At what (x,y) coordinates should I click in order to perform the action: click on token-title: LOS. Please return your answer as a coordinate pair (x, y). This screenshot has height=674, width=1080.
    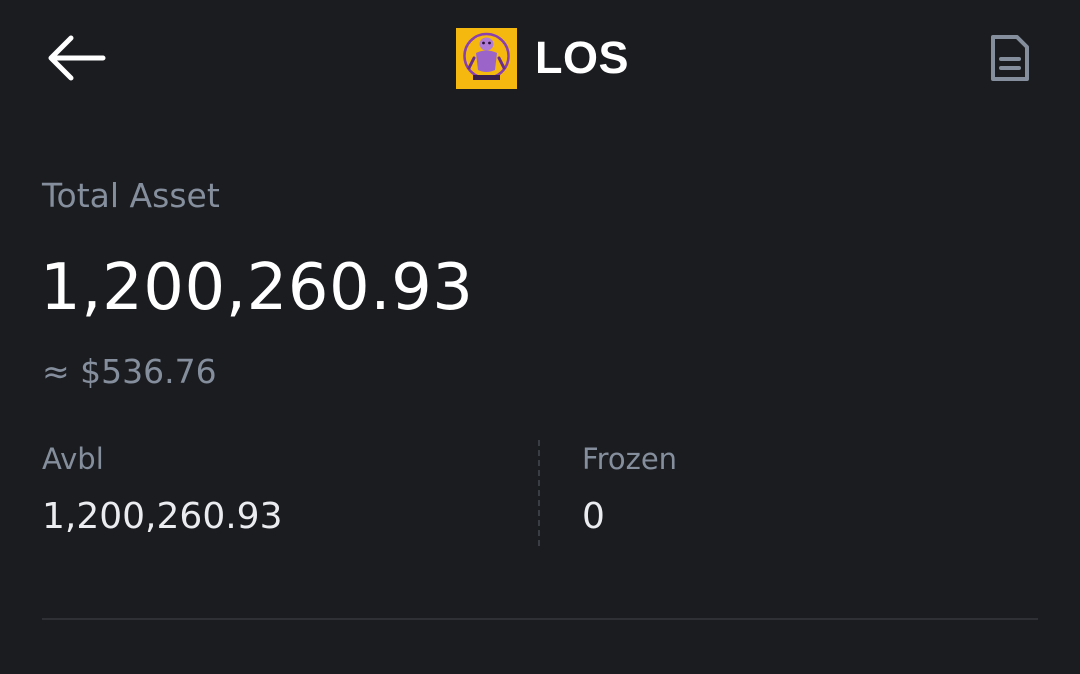
    Looking at the image, I should click on (542, 58).